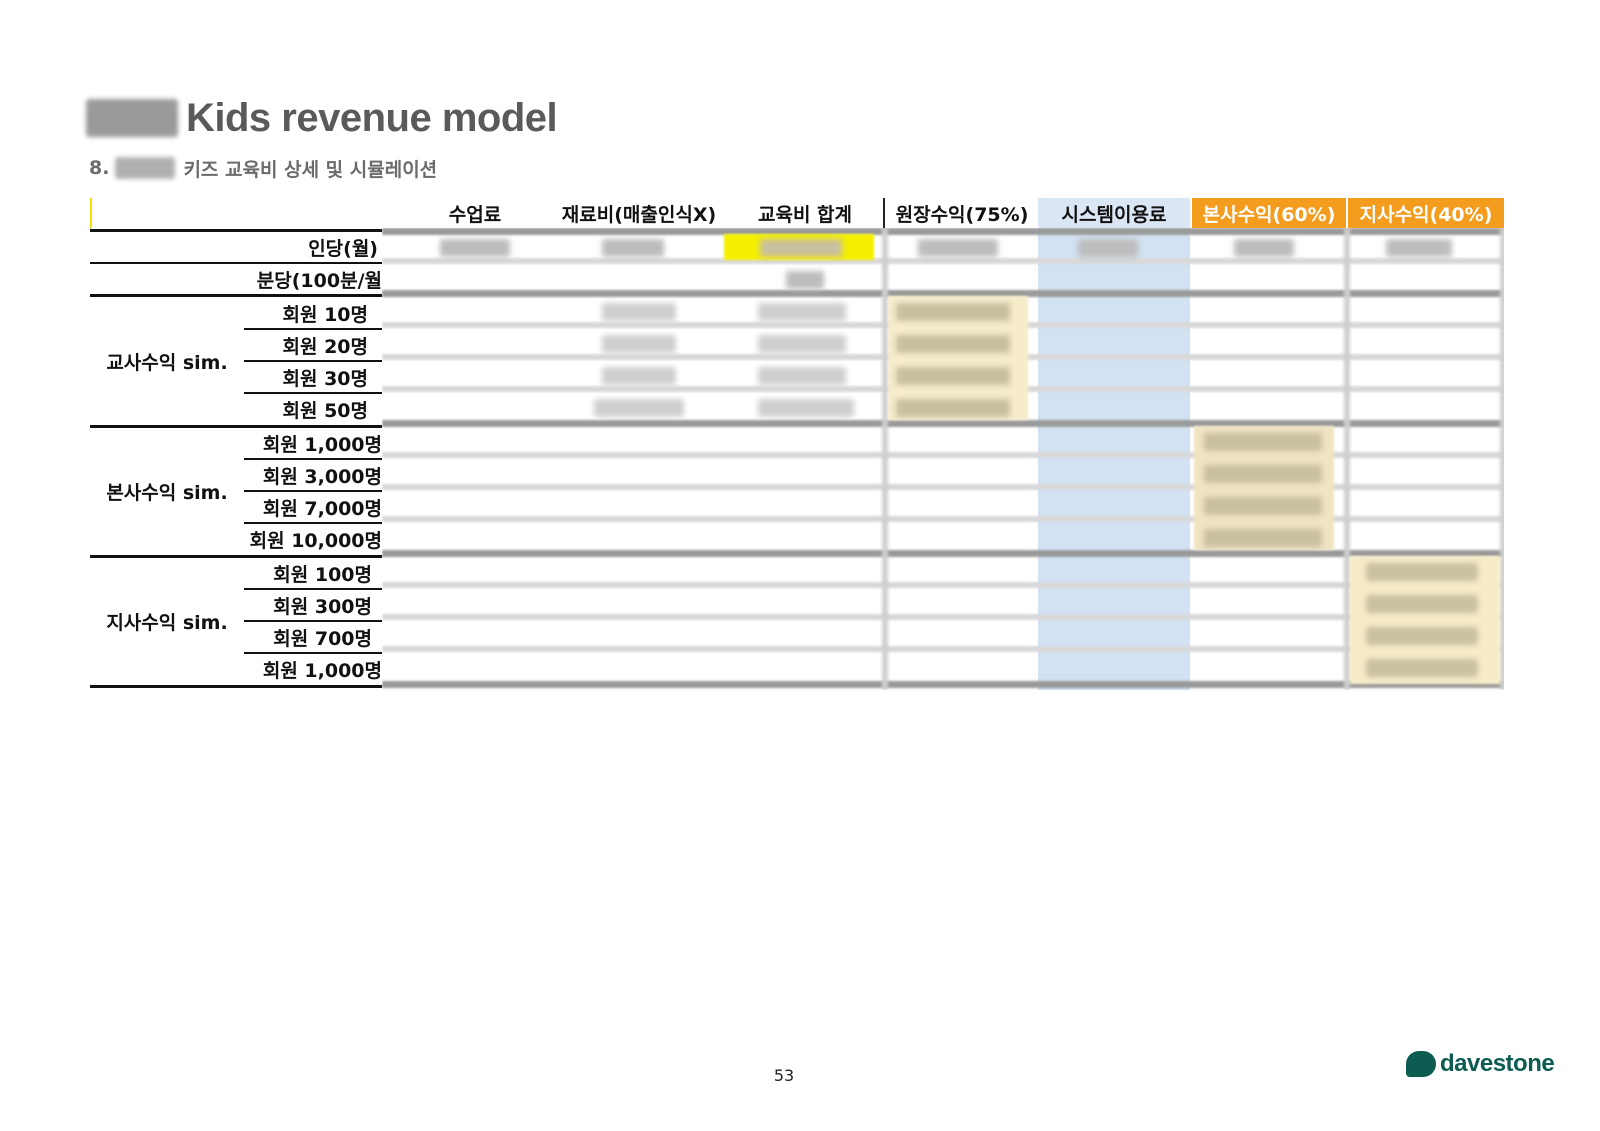  I want to click on system-fee-column-bg, so click(1114, 459).